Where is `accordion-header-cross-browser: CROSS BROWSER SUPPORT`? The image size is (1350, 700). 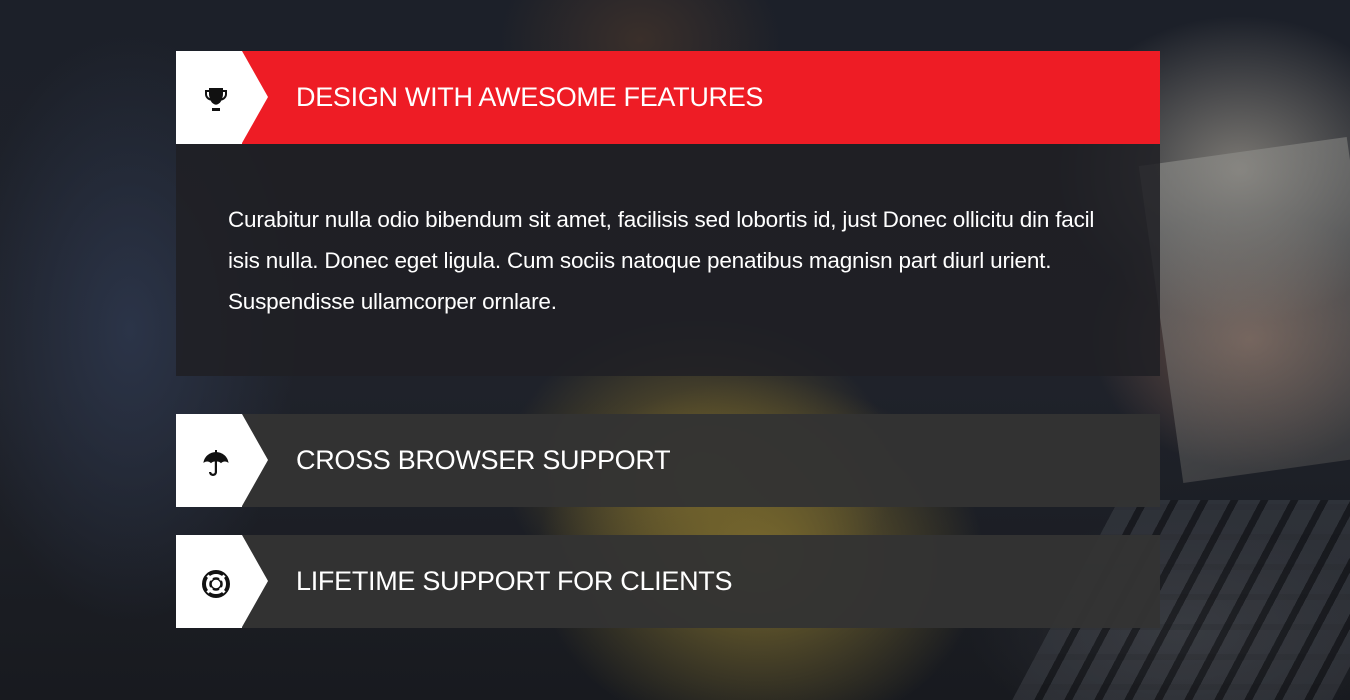
accordion-header-cross-browser: CROSS BROWSER SUPPORT is located at coordinates (668, 460).